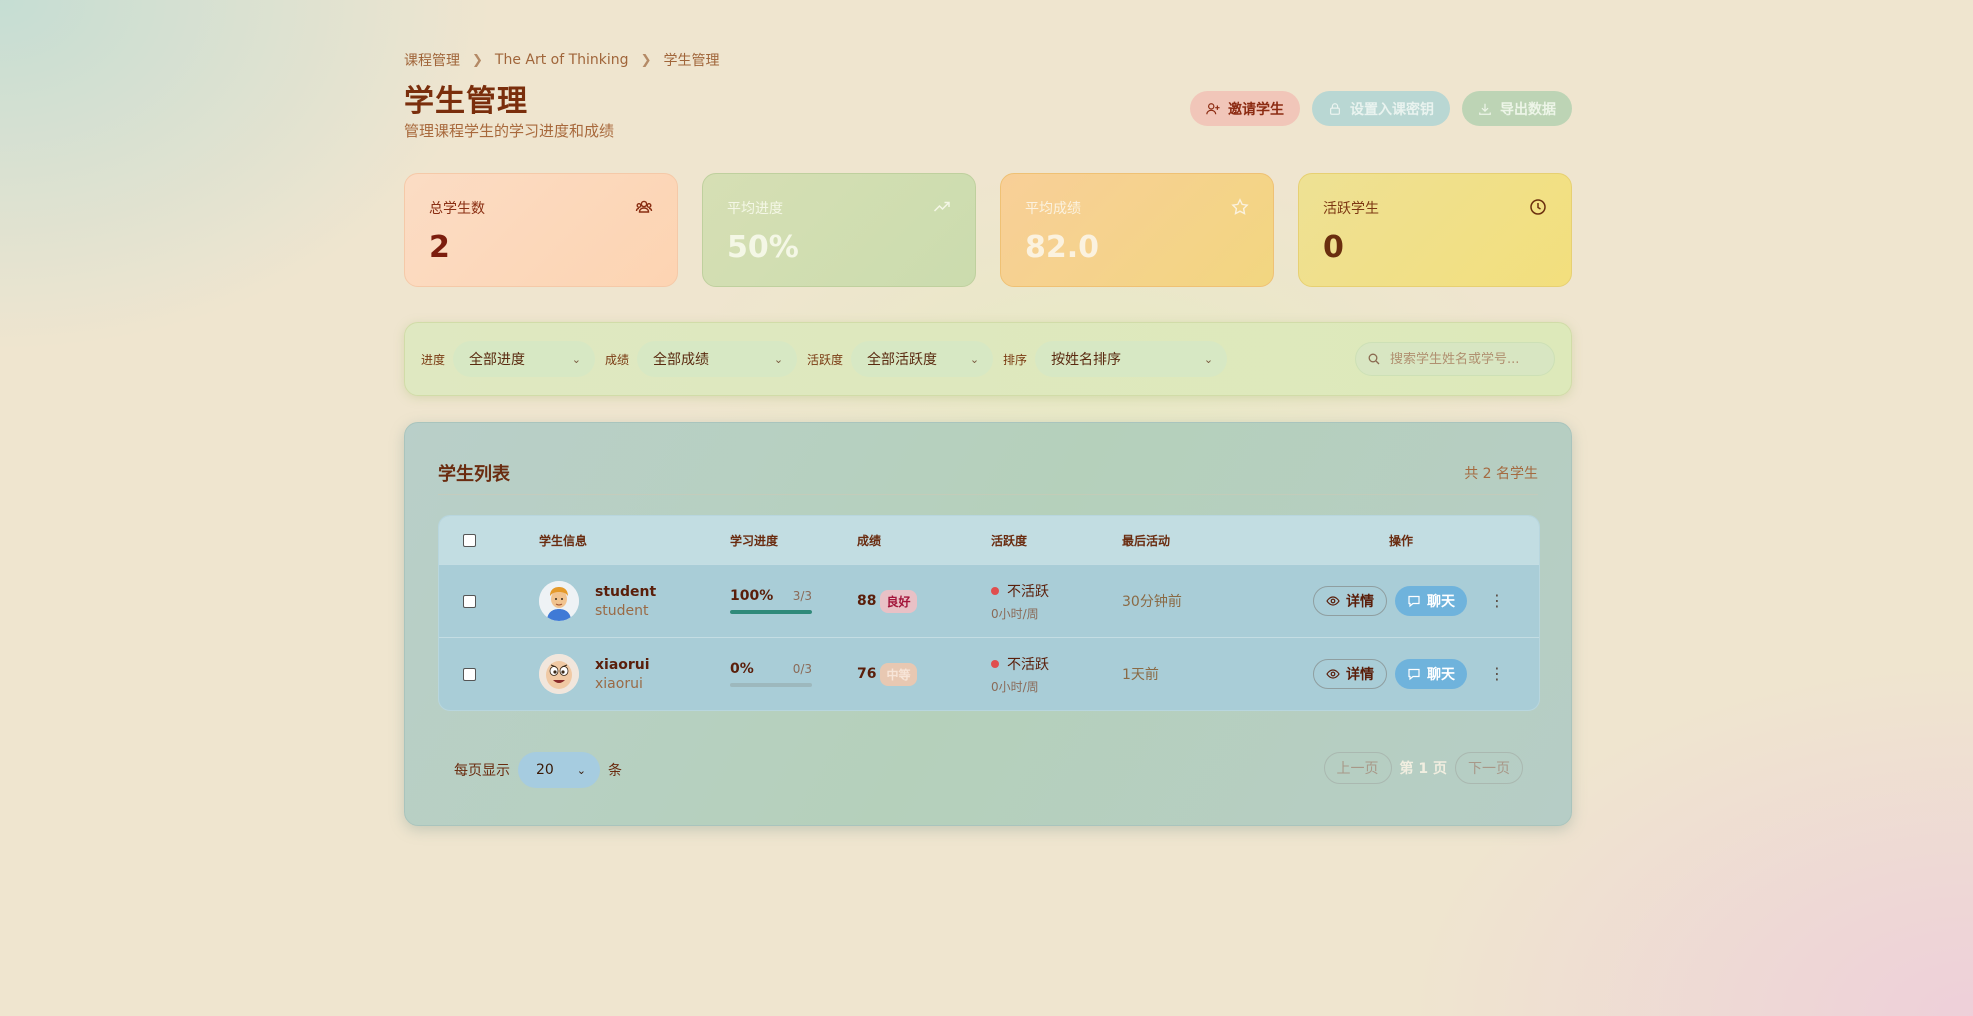 The width and height of the screenshot is (1973, 1016). Describe the element at coordinates (995, 590) in the screenshot. I see `status-dot` at that location.